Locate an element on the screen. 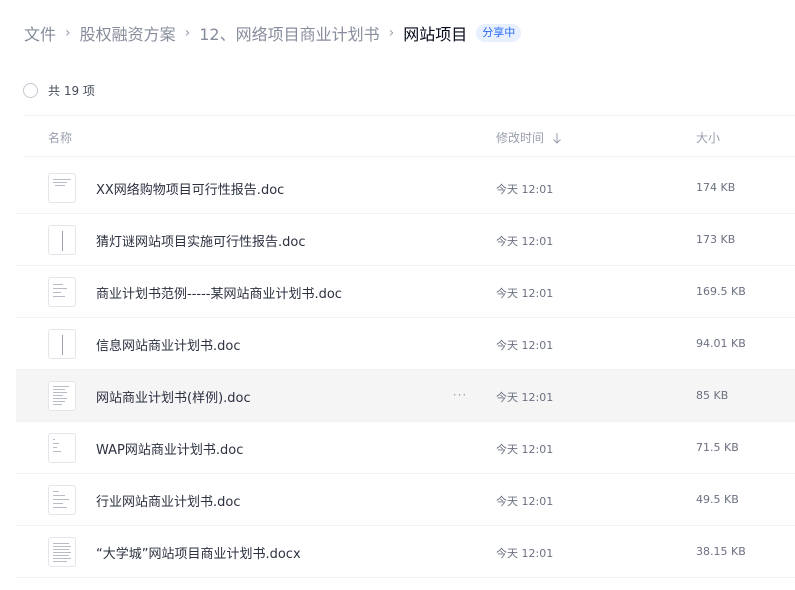  file-row: 商业计划书范例-----某网站商业计划书.doc 今天 12:01 169.5 KB is located at coordinates (405, 292).